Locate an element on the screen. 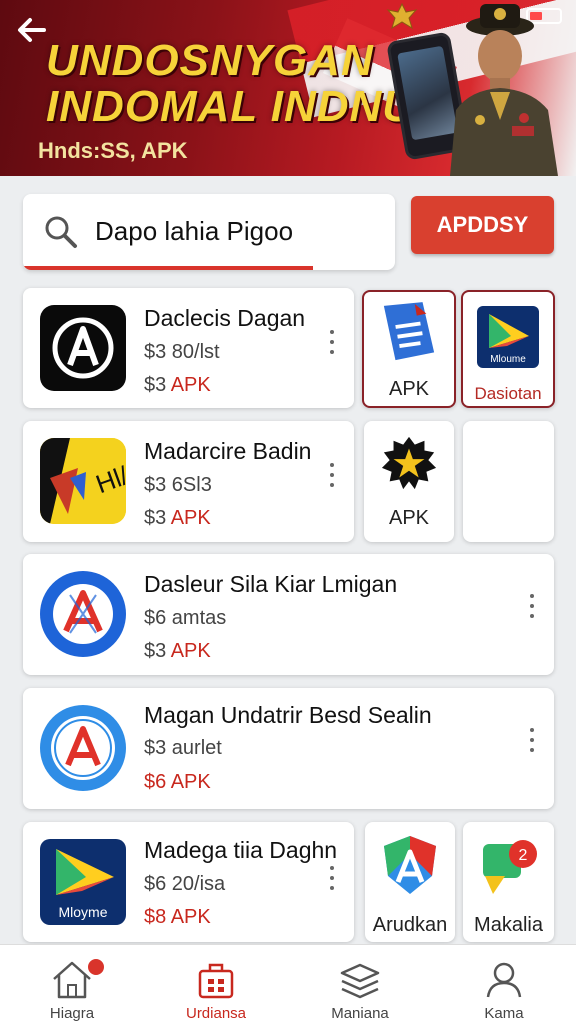  play-triangle-icon: Mloume is located at coordinates (508, 337).